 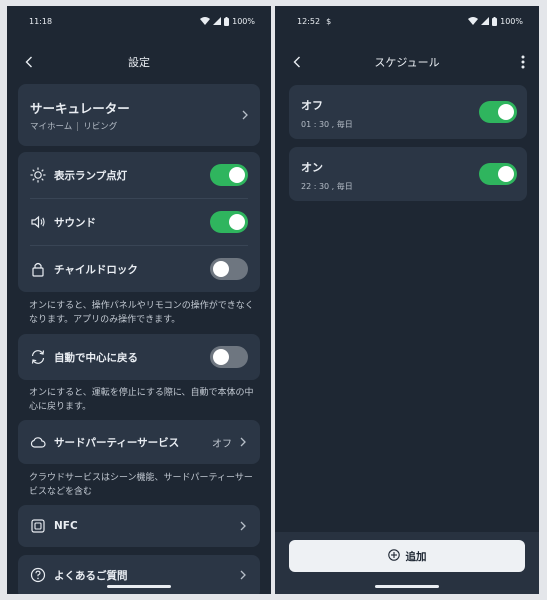 I want to click on setting-label: サウンド, so click(x=75, y=222).